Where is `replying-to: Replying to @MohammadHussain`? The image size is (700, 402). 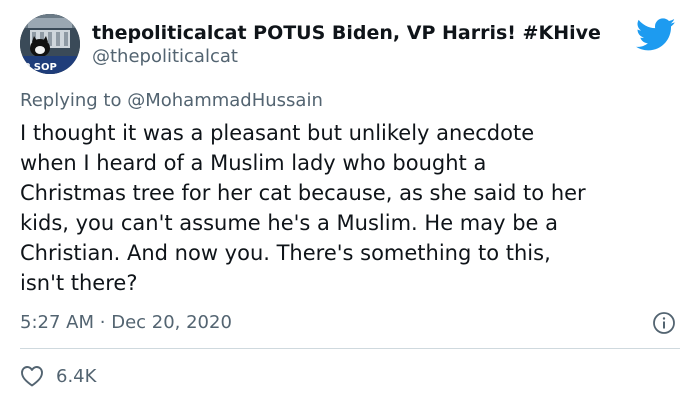 replying-to: Replying to @MohammadHussain is located at coordinates (171, 100).